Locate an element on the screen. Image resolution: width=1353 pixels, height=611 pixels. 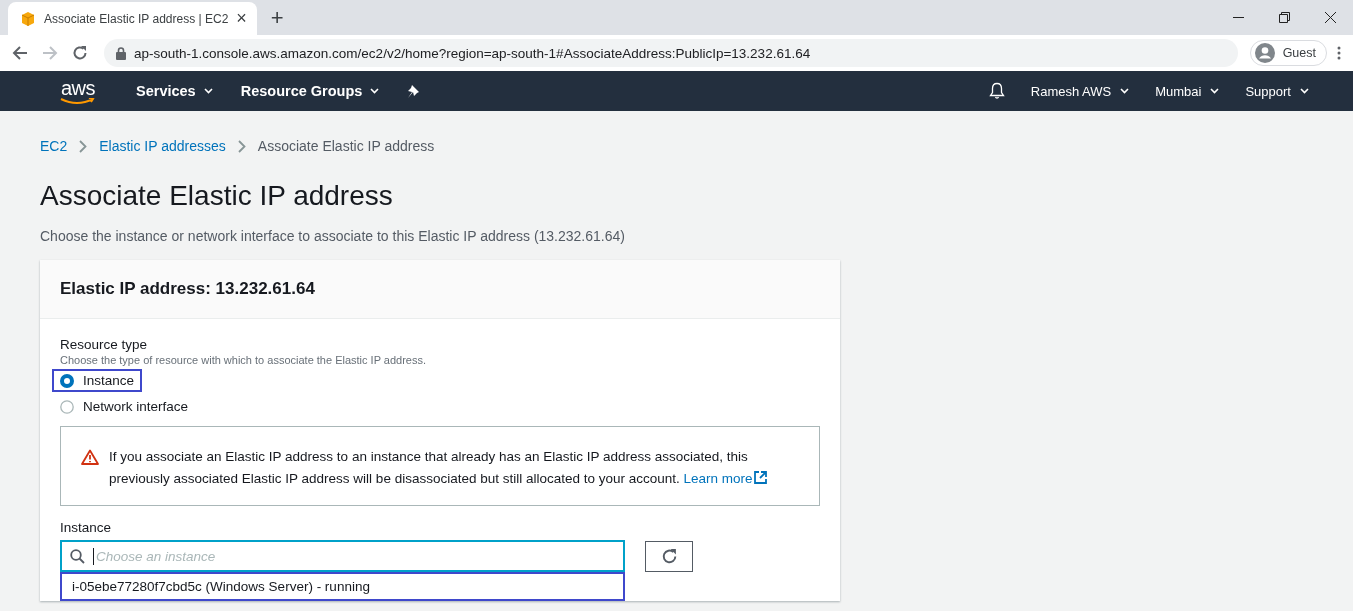
nav-menu: Support is located at coordinates (1277, 91).